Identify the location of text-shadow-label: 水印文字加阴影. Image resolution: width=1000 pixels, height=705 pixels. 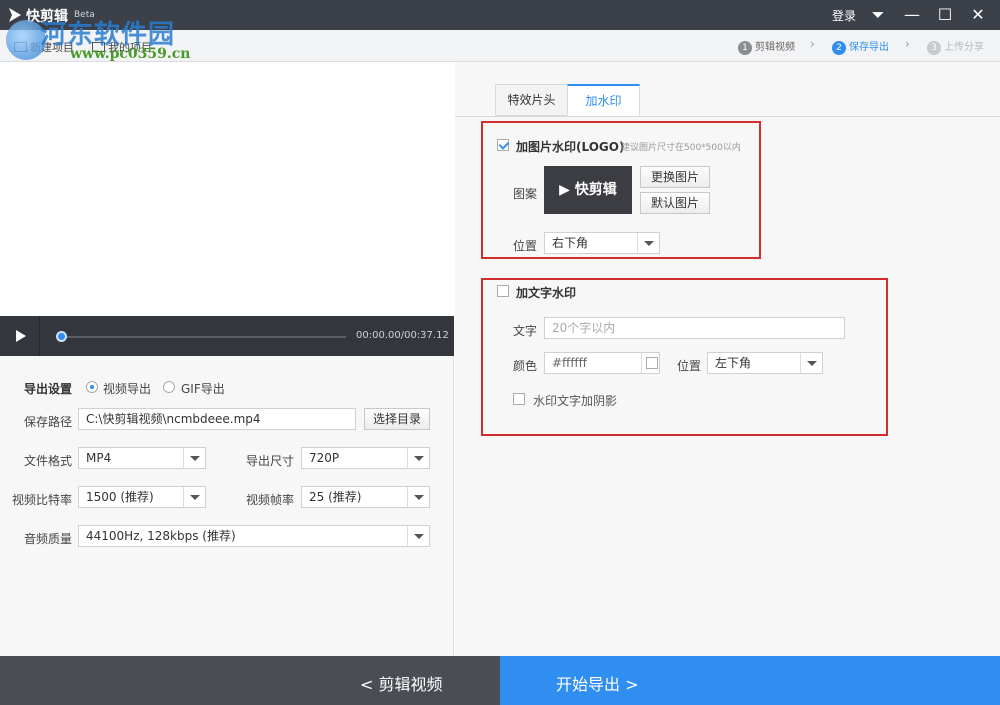
(575, 401).